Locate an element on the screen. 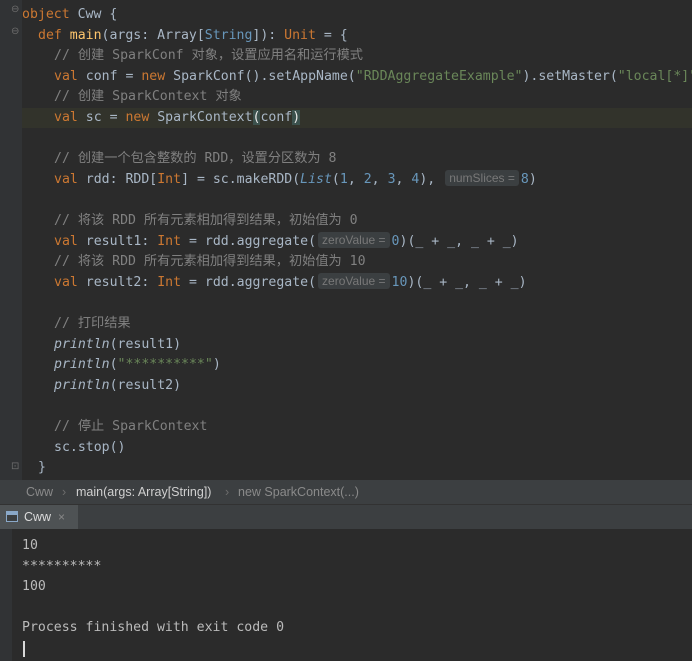 The width and height of the screenshot is (692, 661). console-output-line: 100 is located at coordinates (34, 586).